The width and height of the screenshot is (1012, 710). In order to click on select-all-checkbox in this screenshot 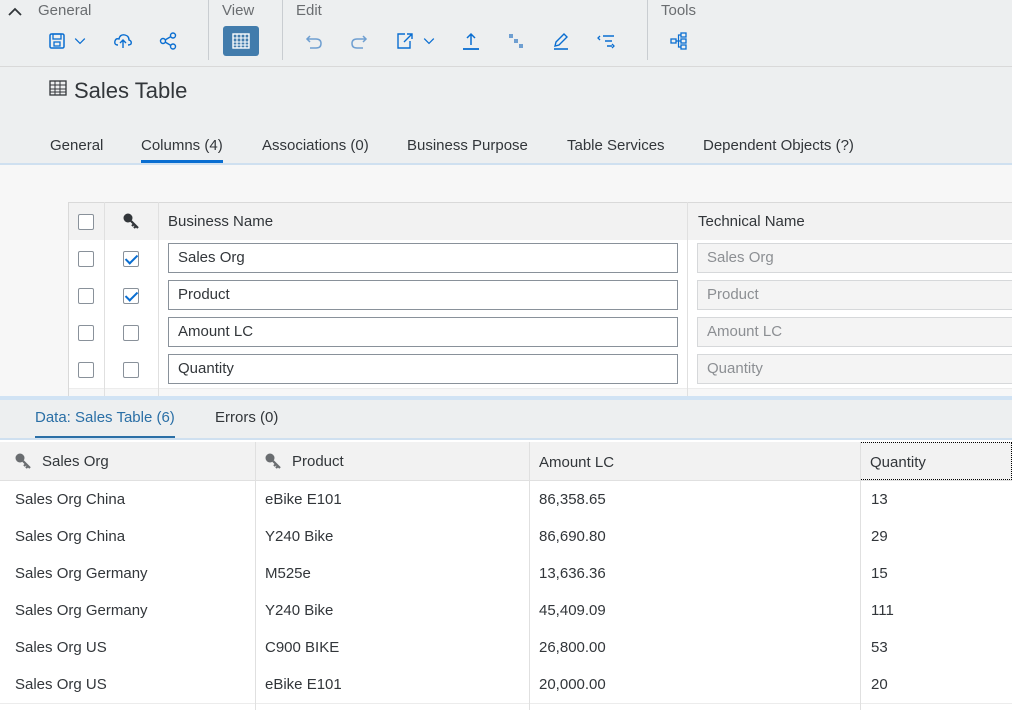, I will do `click(86, 222)`.